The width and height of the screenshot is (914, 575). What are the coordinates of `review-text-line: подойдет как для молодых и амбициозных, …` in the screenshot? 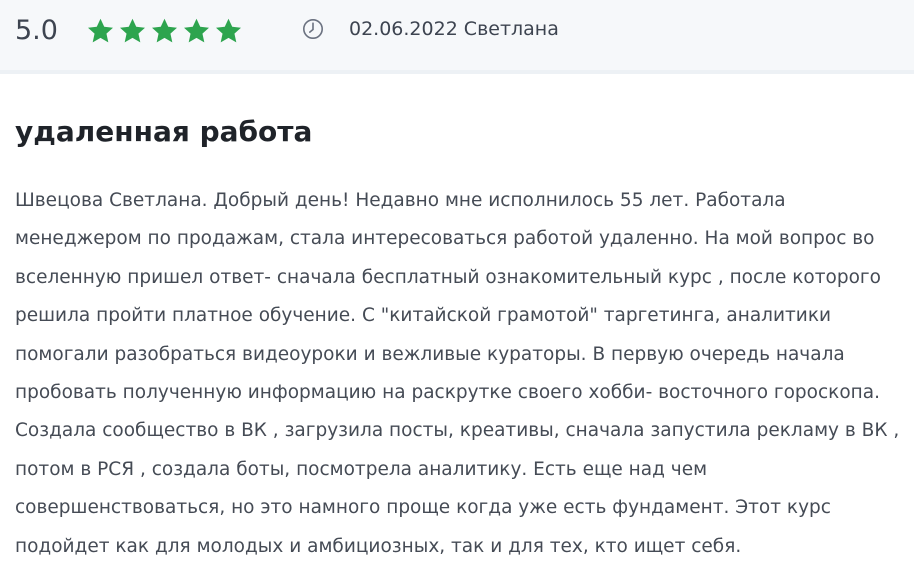 It's located at (378, 546).